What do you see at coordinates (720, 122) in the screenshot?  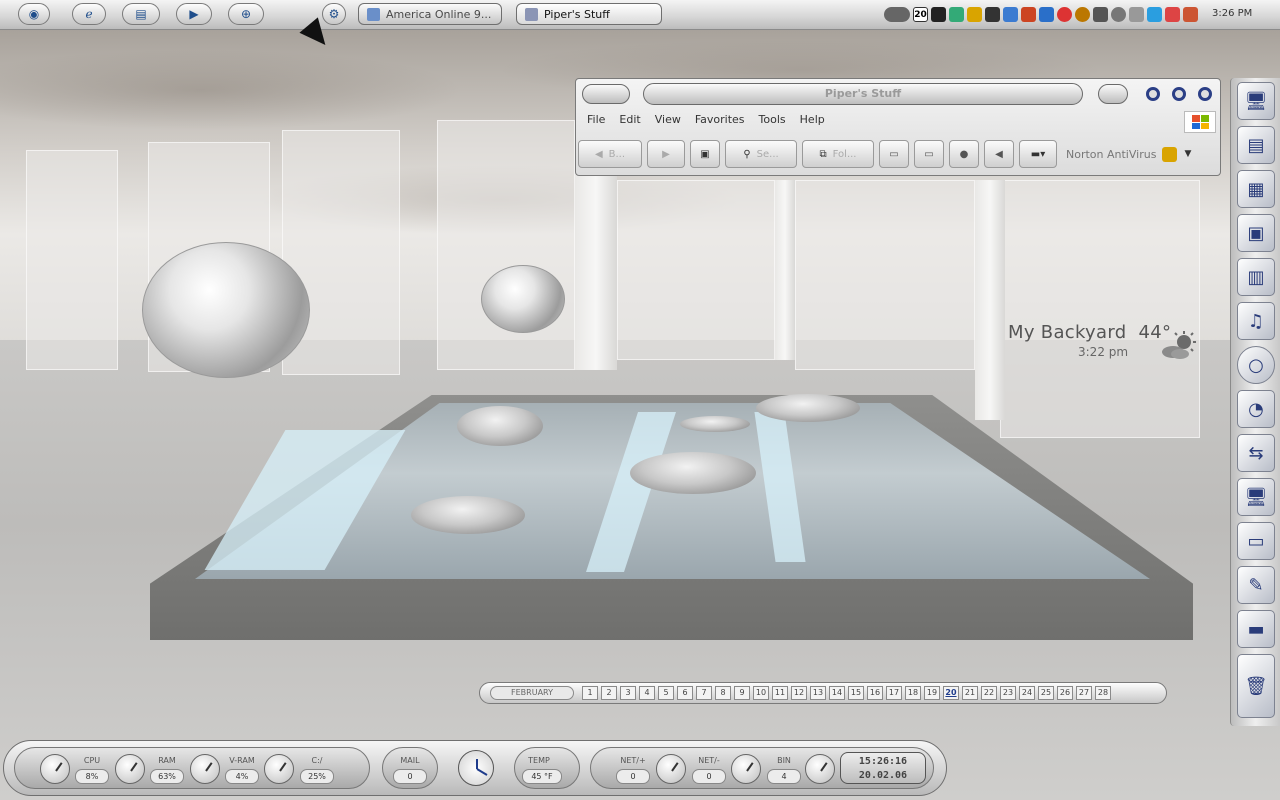 I see `menu-favorites: Favorites` at bounding box center [720, 122].